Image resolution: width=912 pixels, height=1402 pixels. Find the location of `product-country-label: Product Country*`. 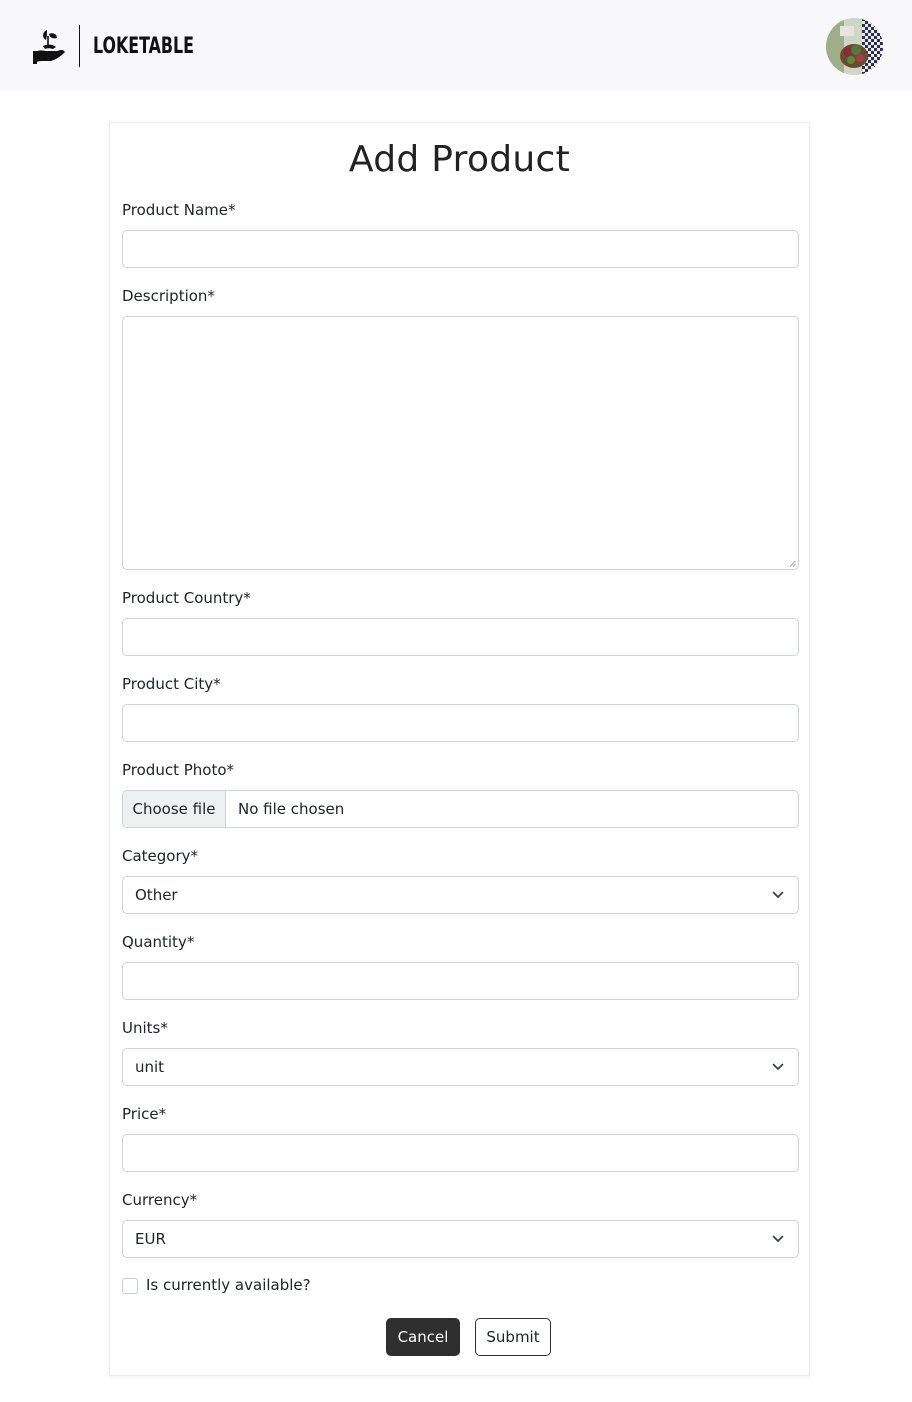

product-country-label: Product Country* is located at coordinates (186, 598).